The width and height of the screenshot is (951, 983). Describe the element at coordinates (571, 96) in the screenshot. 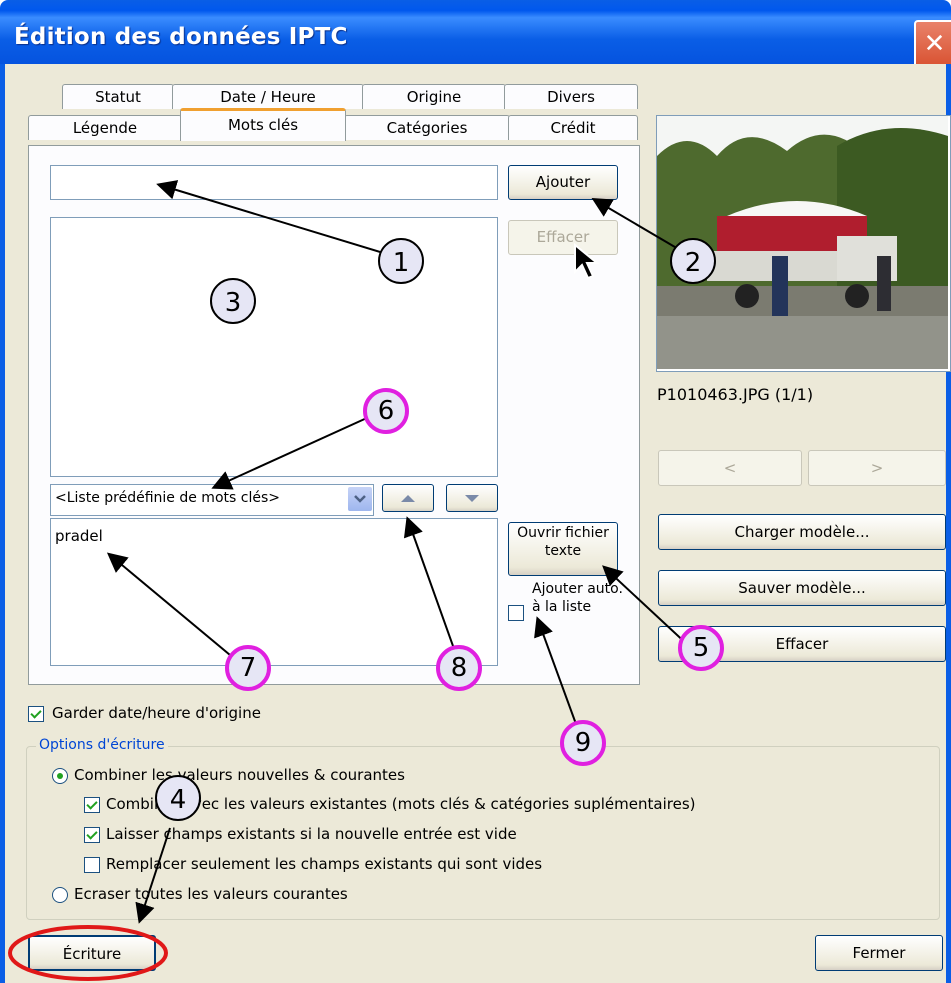

I see `tab-divers: Divers` at that location.